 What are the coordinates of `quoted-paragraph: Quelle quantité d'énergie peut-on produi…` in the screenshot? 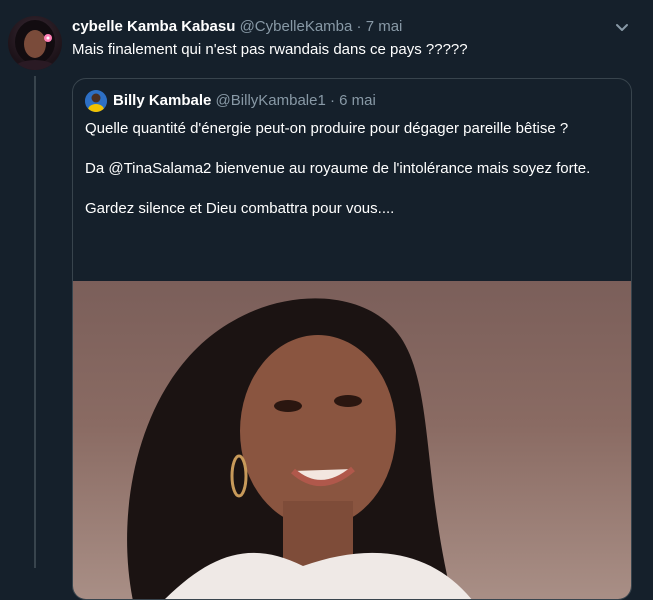 It's located at (327, 128).